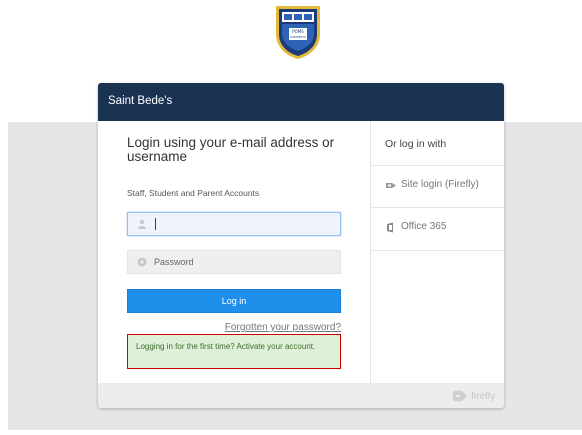 This screenshot has height=435, width=582. I want to click on crest-text-2: SAPIENTIA, so click(298, 37).